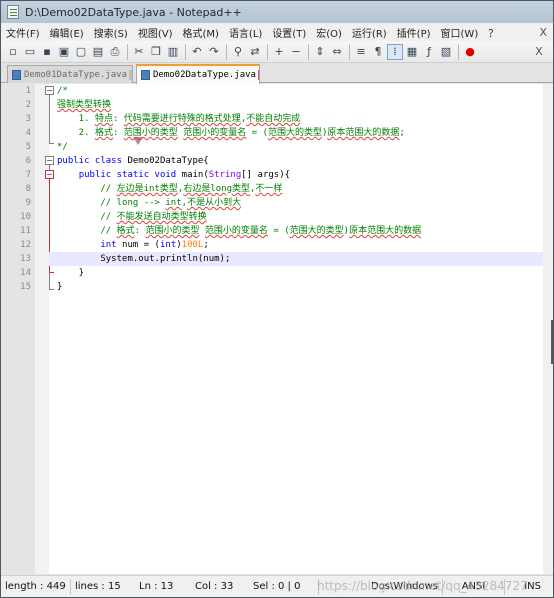 Image resolution: width=554 pixels, height=598 pixels. I want to click on code-line: // 左边是int类型,右边是long类型,不一样, so click(191, 189).